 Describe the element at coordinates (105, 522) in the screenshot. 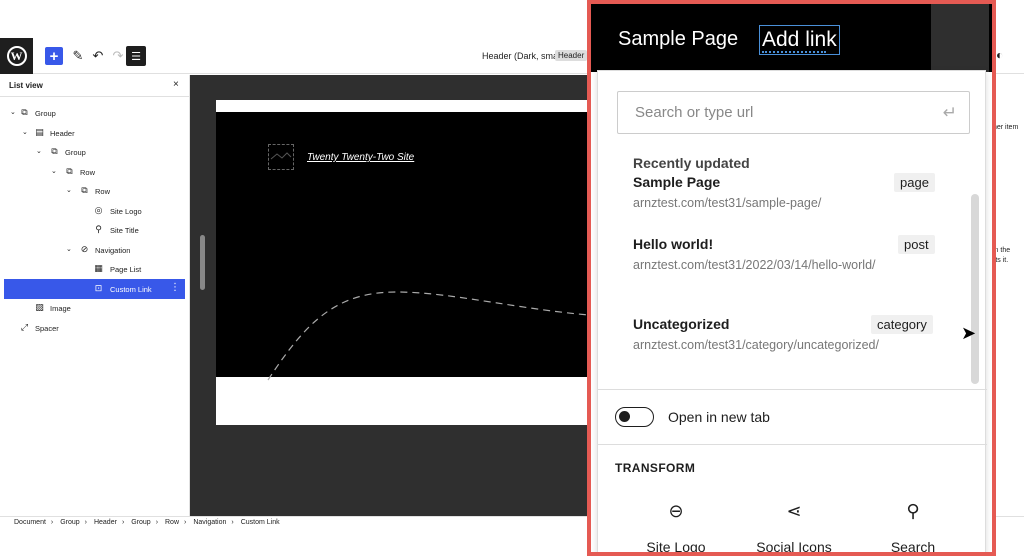

I see `breadcrumb-item: Header` at that location.